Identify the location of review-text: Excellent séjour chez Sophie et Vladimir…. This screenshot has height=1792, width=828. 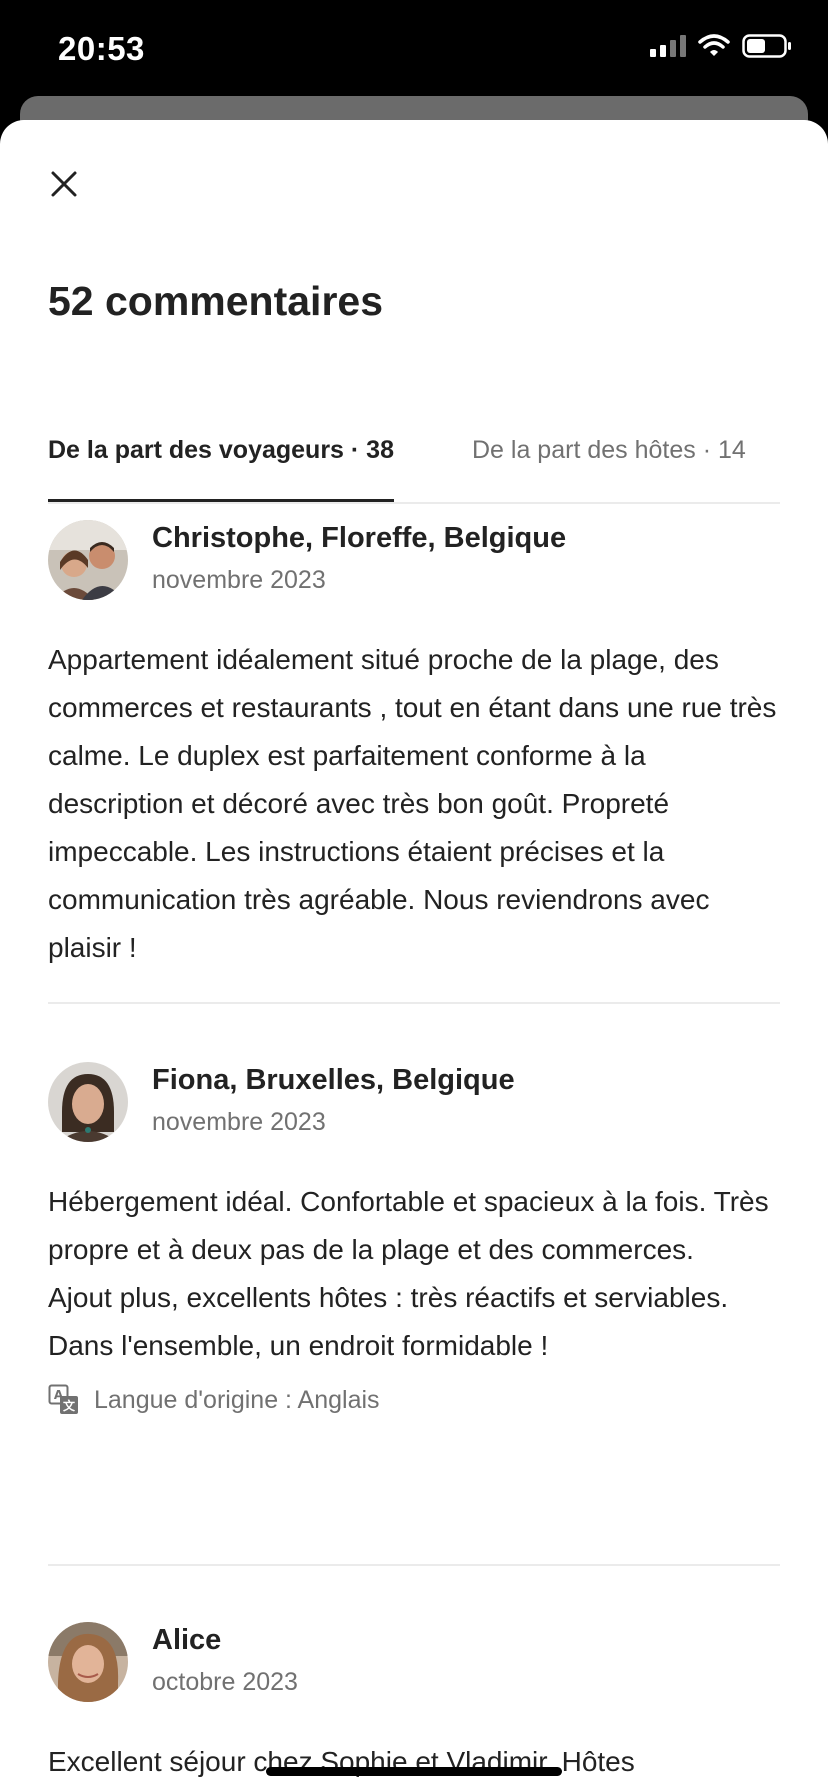
(414, 1762).